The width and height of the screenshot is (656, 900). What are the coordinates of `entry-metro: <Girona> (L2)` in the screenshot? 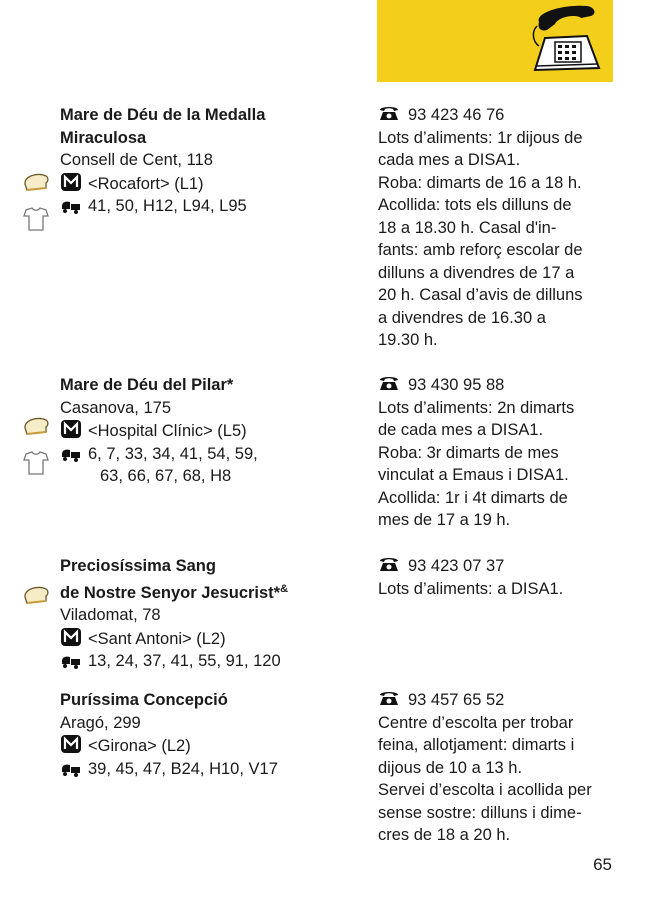 It's located at (139, 746).